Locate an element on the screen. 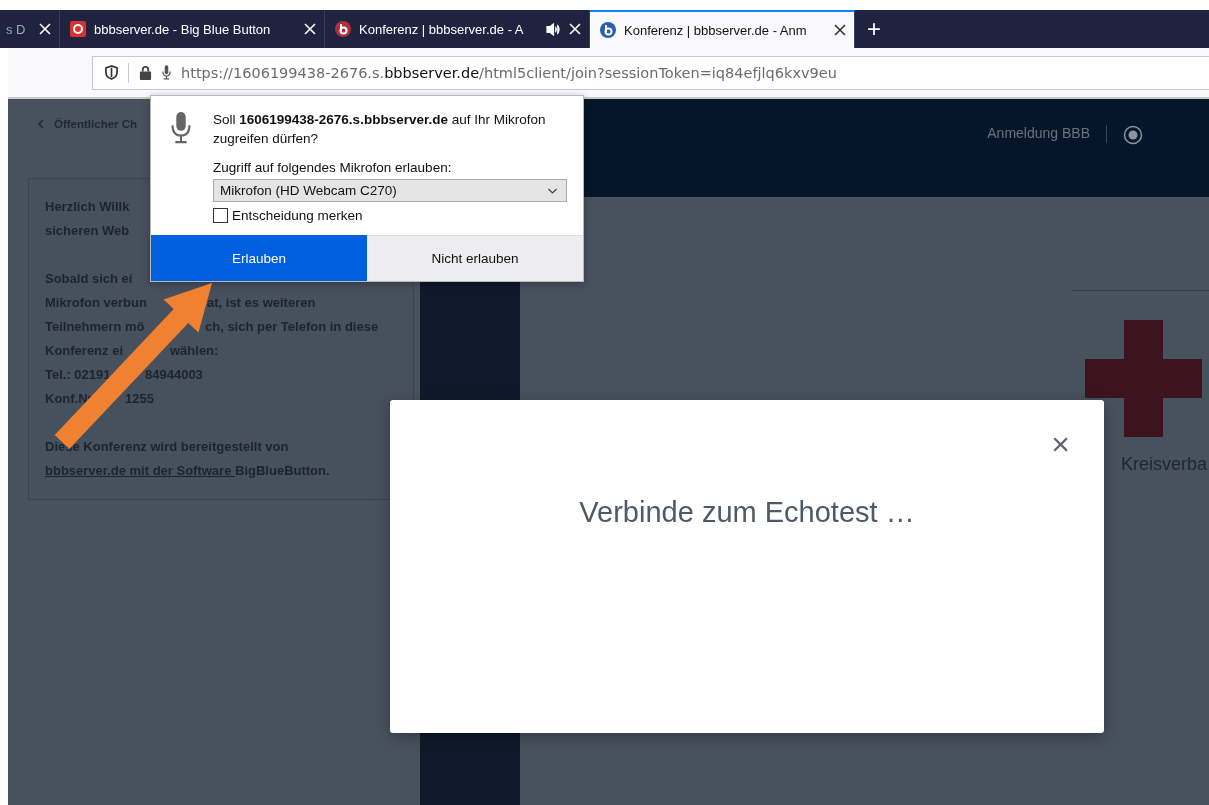 The height and width of the screenshot is (805, 1209). microphone-select: Mikrofon (HD Webcam C270) is located at coordinates (390, 190).